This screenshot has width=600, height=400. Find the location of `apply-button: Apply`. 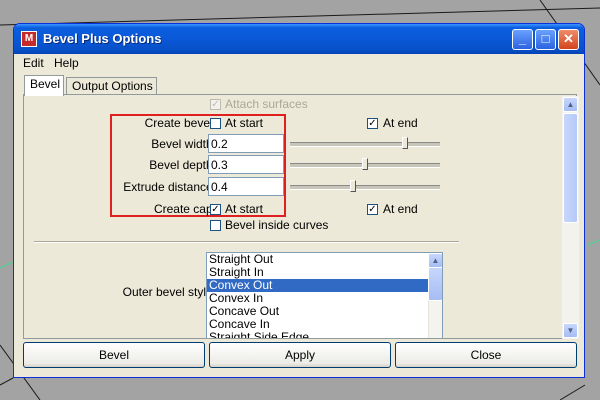

apply-button: Apply is located at coordinates (300, 355).